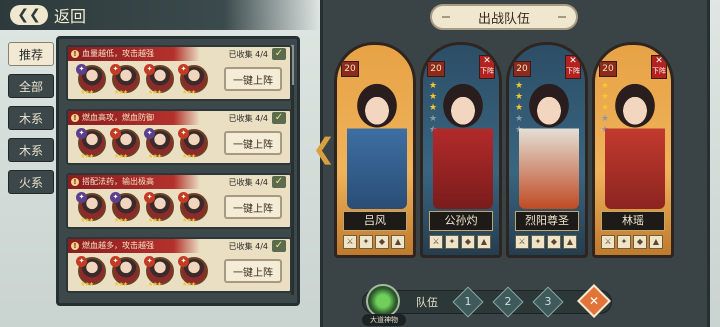 The width and height of the screenshot is (720, 327). Describe the element at coordinates (142, 80) in the screenshot. I see `combo-heroes: ✦ ★★★ ✦ ★★★ ✦ ★★★ ✦ ★★★` at that location.